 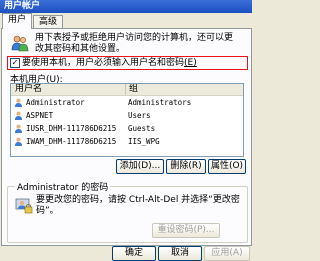 I want to click on user-group: Guests, so click(x=142, y=128).